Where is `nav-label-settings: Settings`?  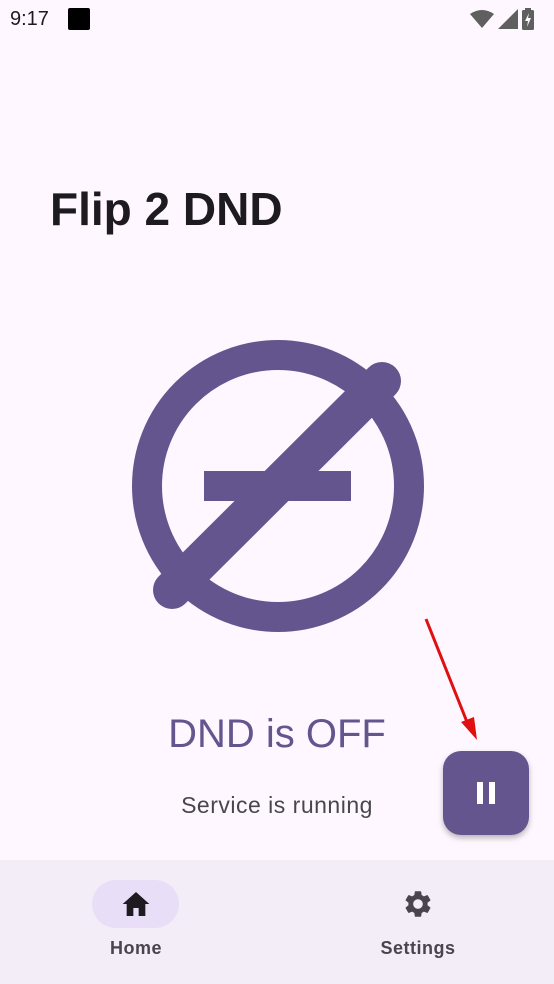 nav-label-settings: Settings is located at coordinates (418, 948).